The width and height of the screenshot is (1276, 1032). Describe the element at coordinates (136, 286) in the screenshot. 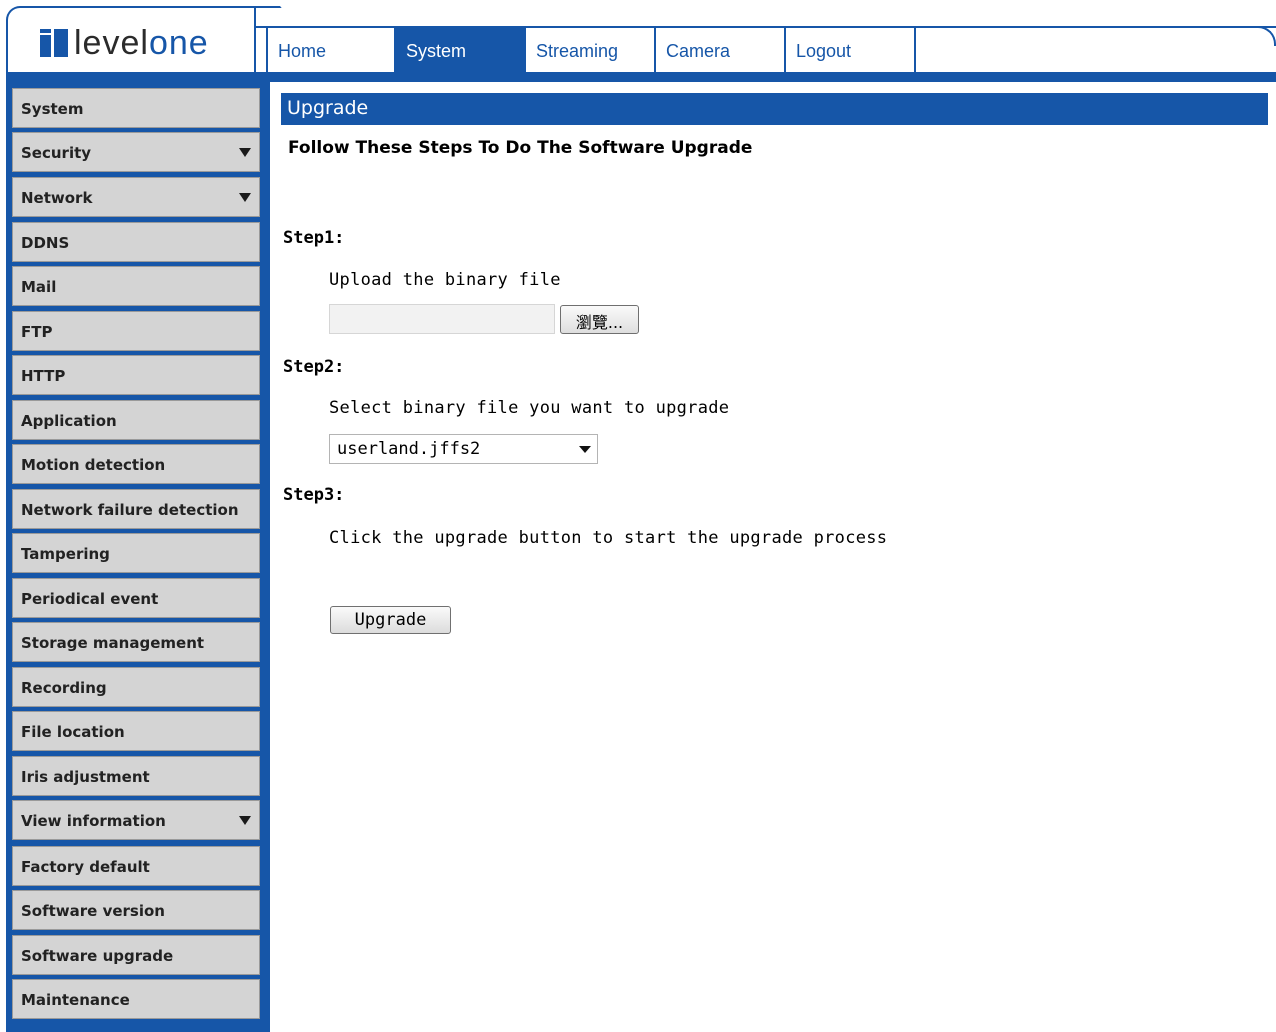

I see `sidebar-item-mail: Mail` at that location.